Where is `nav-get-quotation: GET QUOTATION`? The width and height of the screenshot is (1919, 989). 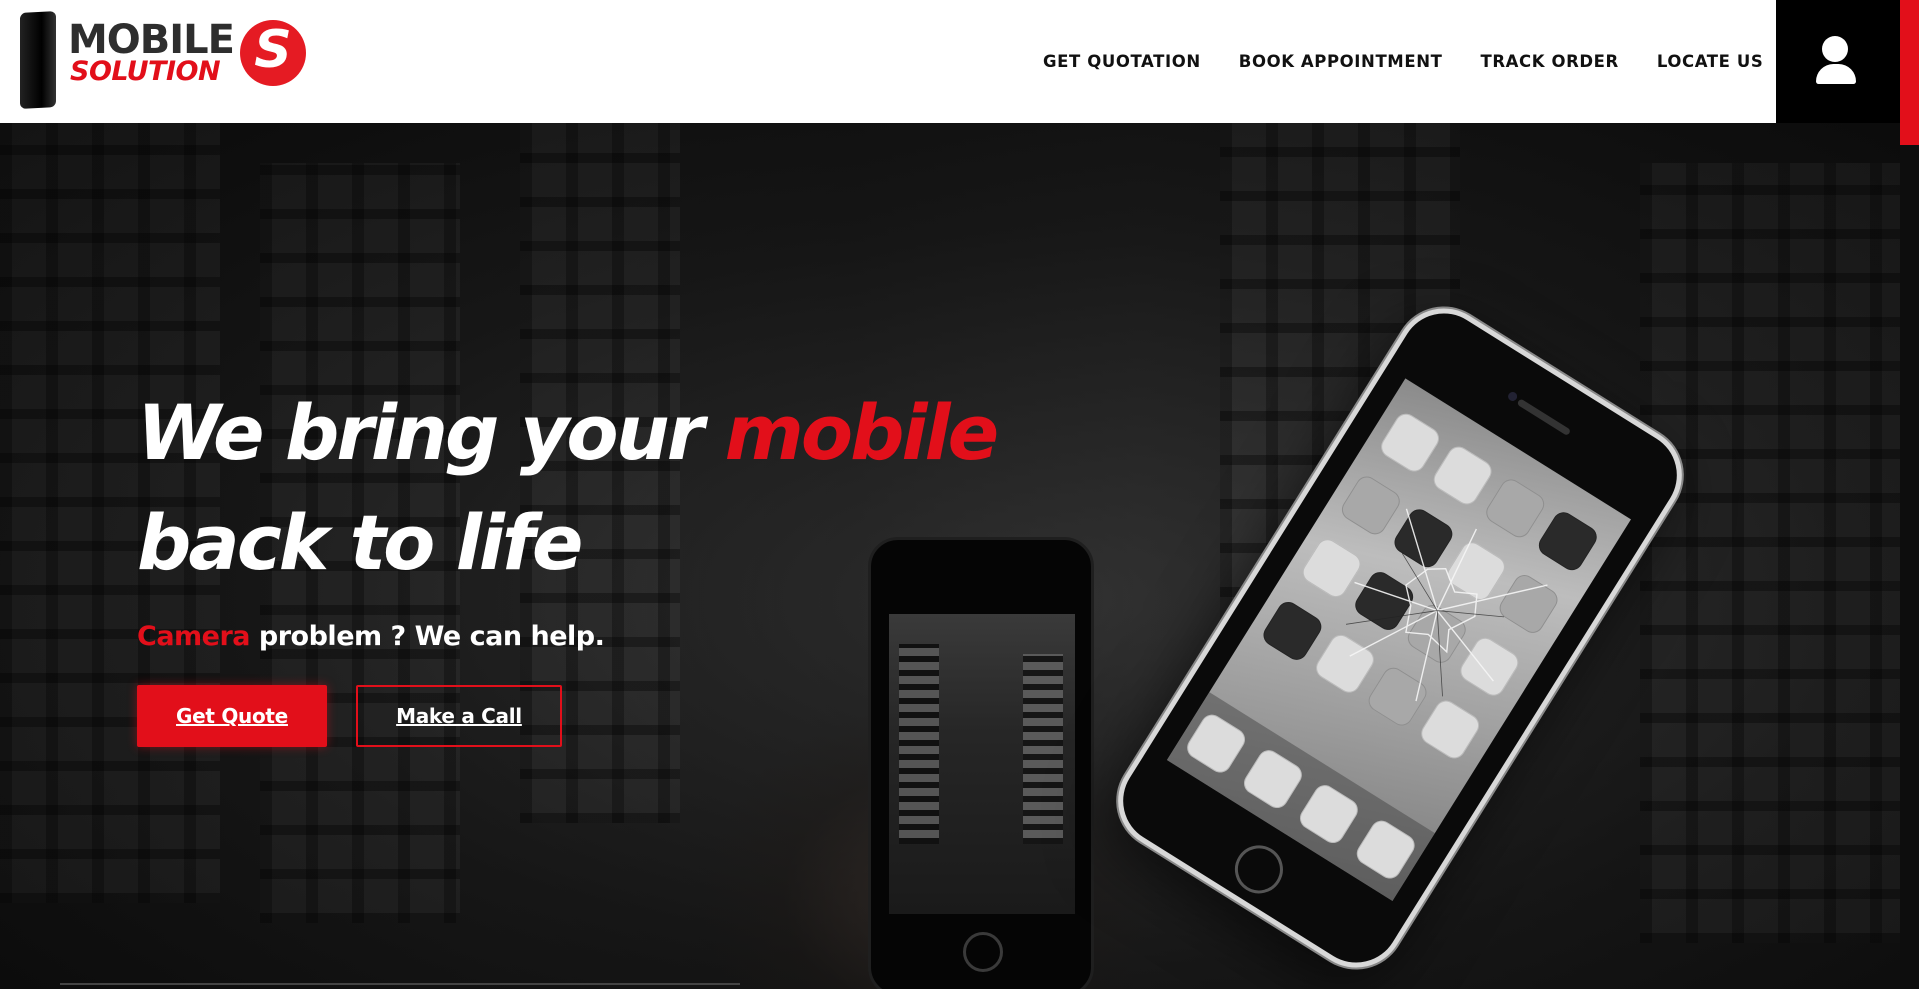
nav-get-quotation: GET QUOTATION is located at coordinates (1122, 61).